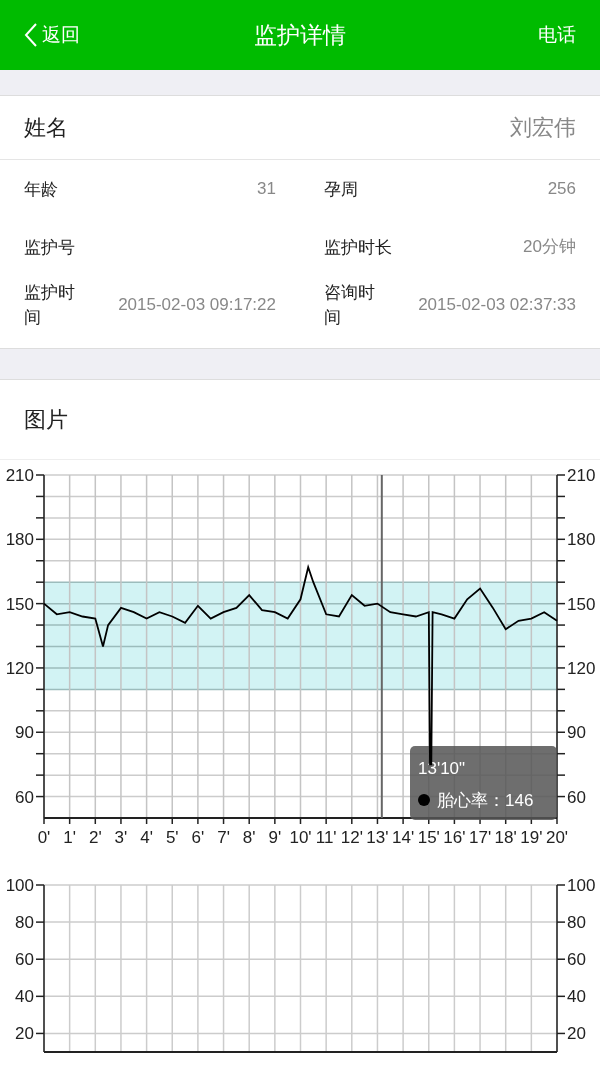 The image size is (600, 1067). I want to click on field-value: 2015-02-03 09:17:22, so click(197, 305).